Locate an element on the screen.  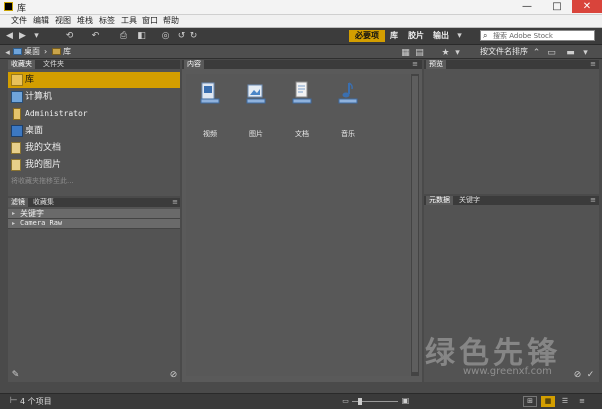
tab-content: 内容 is located at coordinates (194, 64).